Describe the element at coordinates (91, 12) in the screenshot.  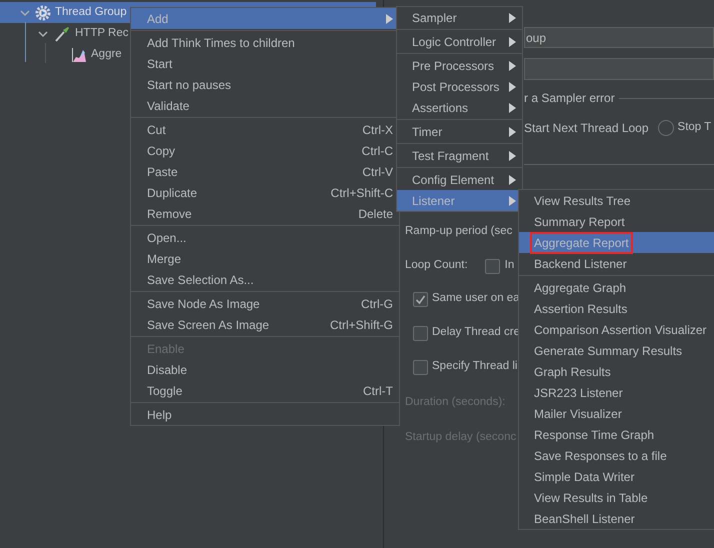
I see `tree-label: Thread Group` at that location.